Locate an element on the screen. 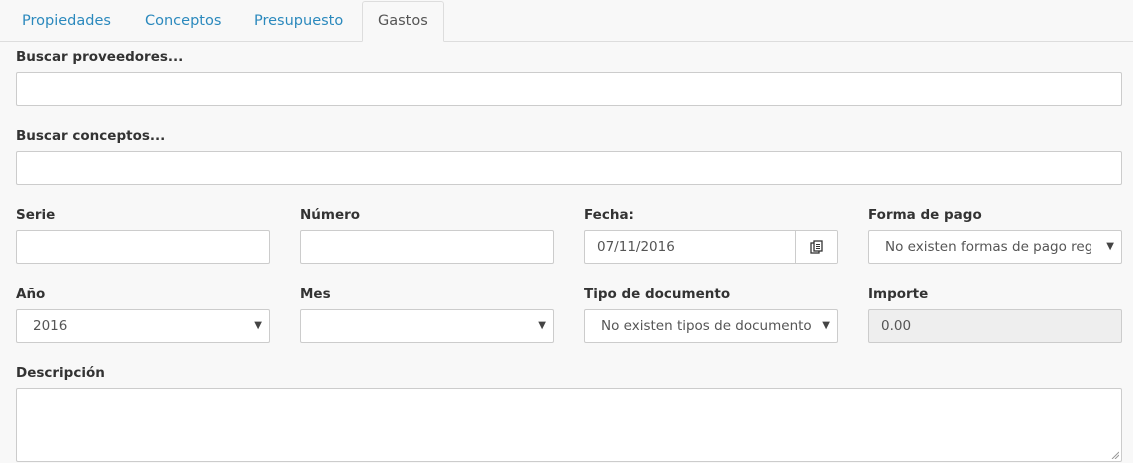 The height and width of the screenshot is (463, 1133). forma-pago-value: No existen formas de pago registradas is located at coordinates (988, 247).